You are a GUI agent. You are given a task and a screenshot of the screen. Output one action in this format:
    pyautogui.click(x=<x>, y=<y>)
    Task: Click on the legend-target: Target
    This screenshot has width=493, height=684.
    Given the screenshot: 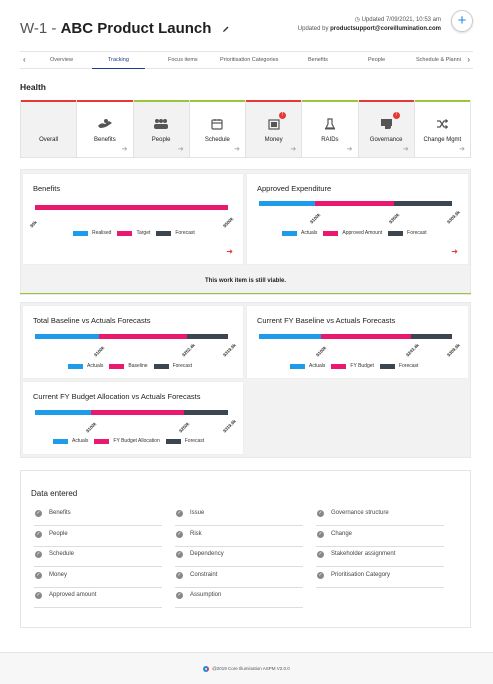 What is the action you would take?
    pyautogui.click(x=143, y=233)
    